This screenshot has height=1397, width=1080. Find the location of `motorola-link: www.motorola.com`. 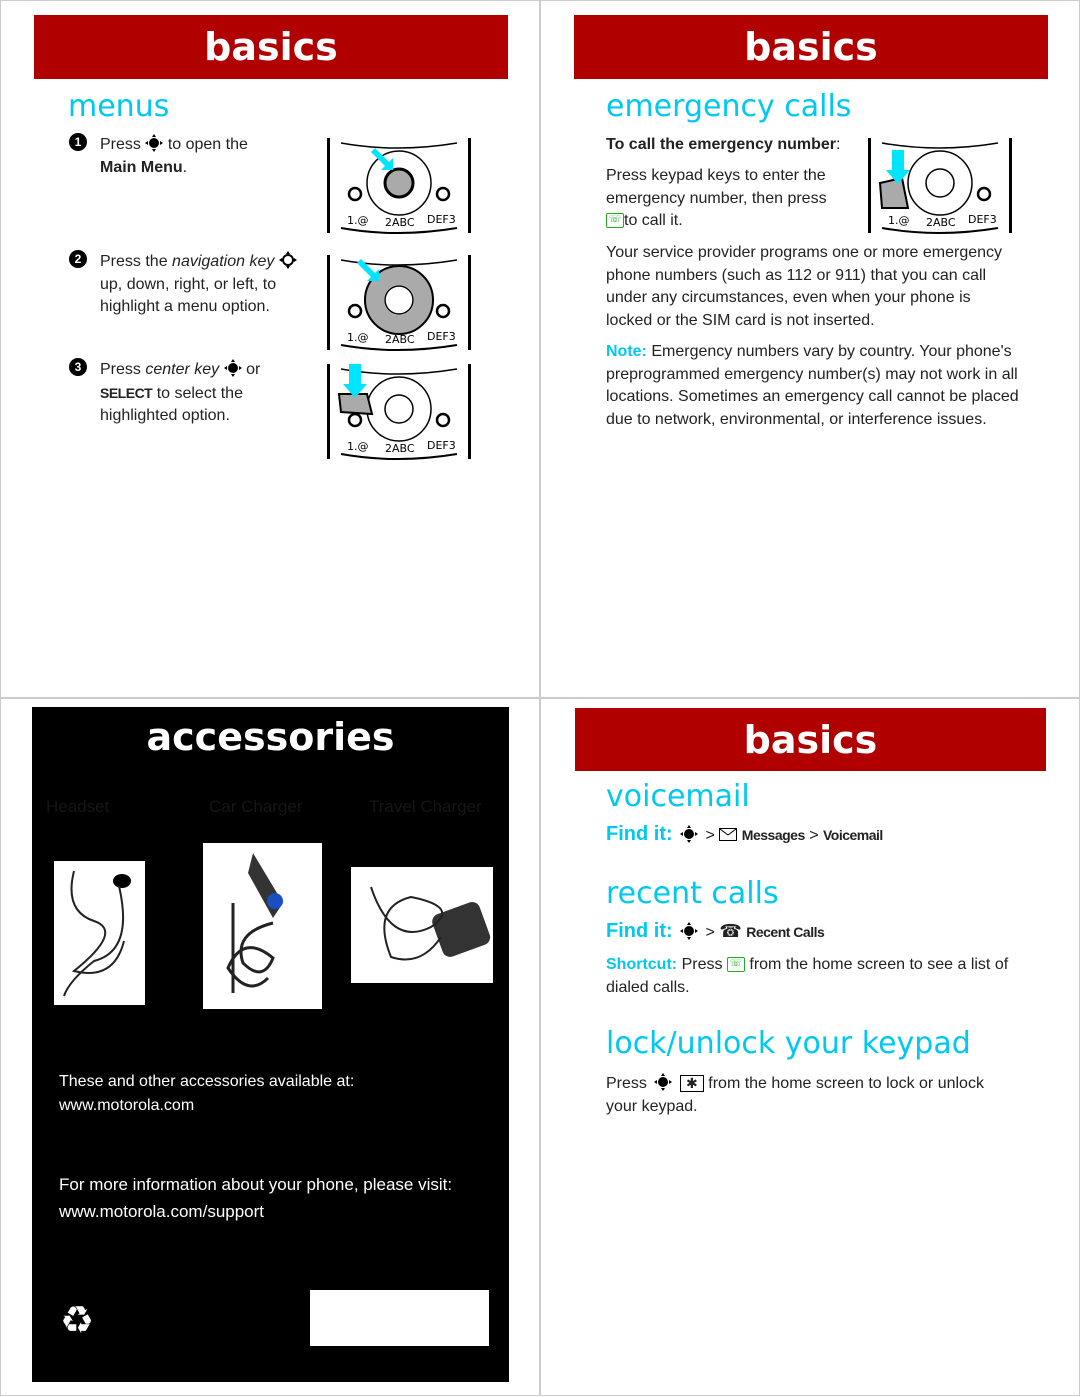

motorola-link: www.motorola.com is located at coordinates (206, 1106).